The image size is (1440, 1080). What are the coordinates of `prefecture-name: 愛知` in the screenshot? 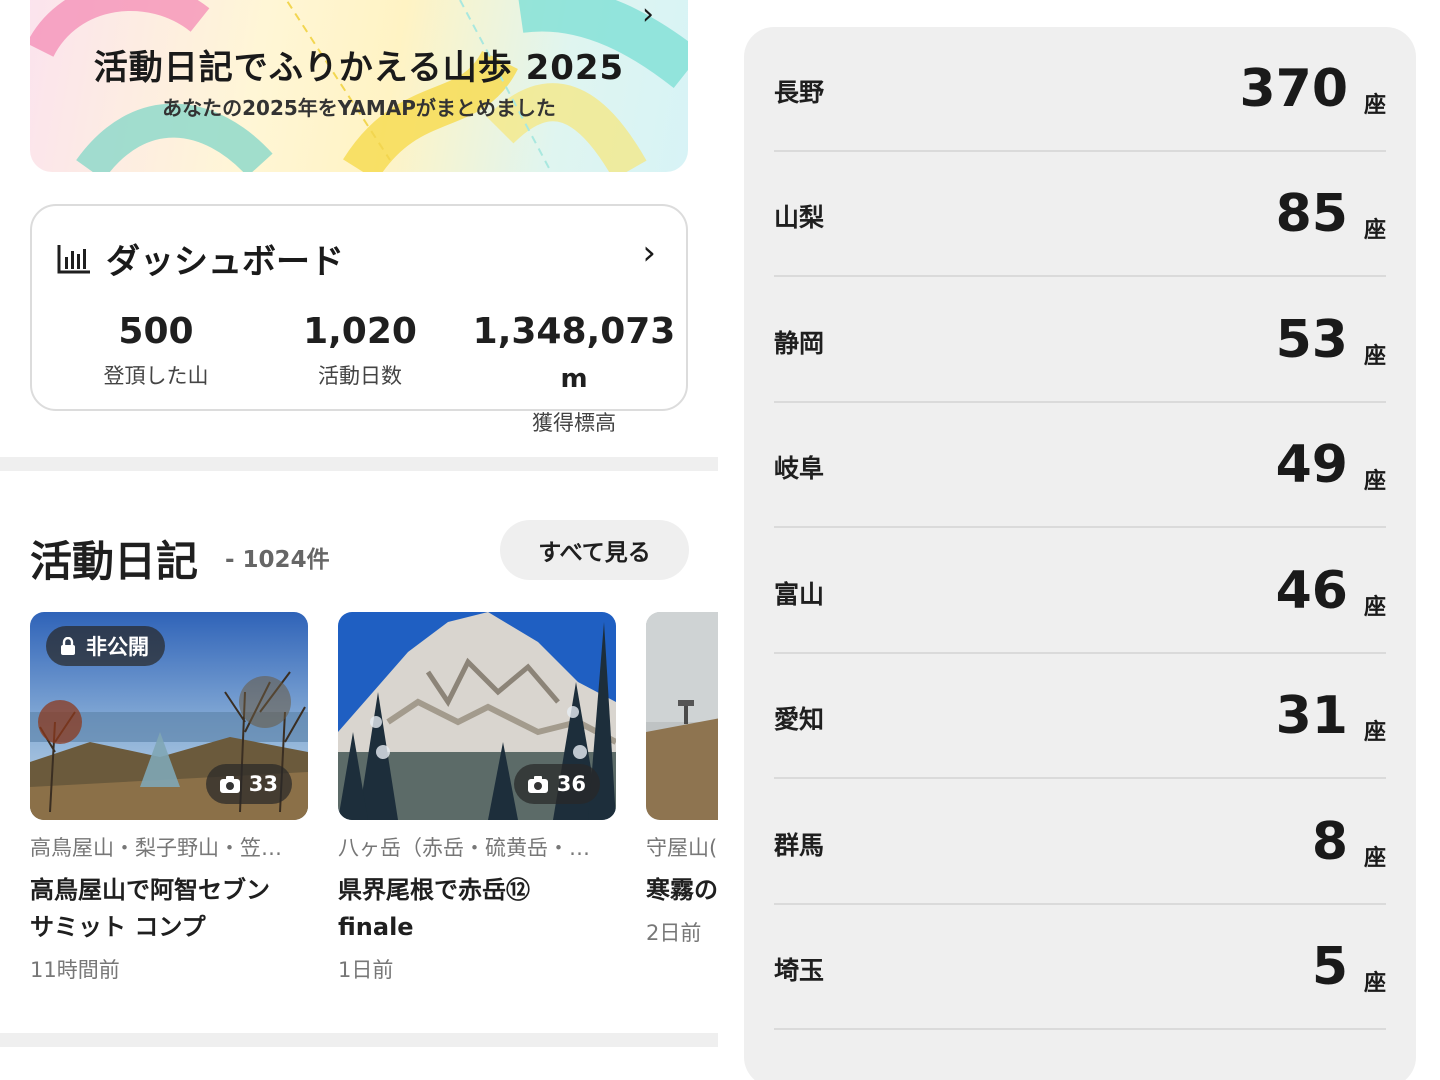 It's located at (799, 719).